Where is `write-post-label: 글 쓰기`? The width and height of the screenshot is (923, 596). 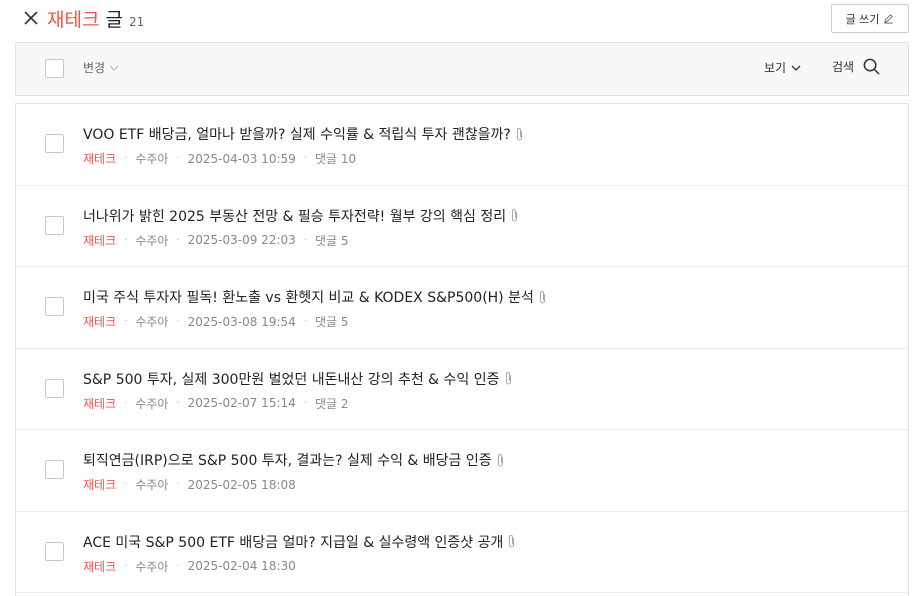
write-post-label: 글 쓰기 is located at coordinates (862, 19).